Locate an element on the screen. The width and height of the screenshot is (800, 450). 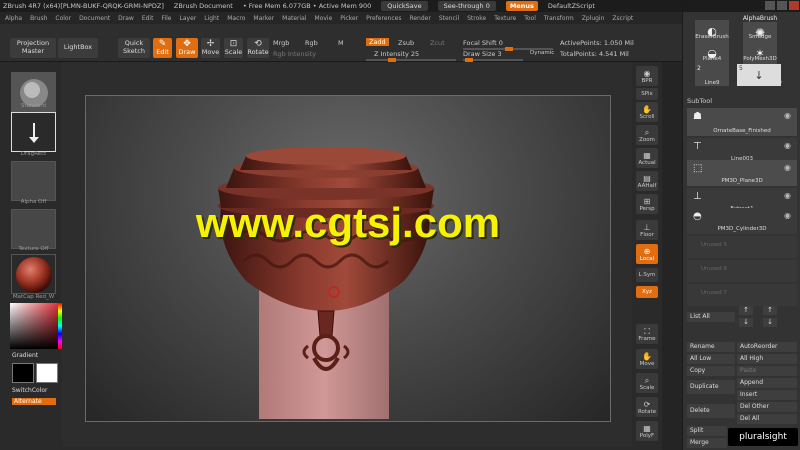
projection-master-button: Projection Master is located at coordinates (33, 48).